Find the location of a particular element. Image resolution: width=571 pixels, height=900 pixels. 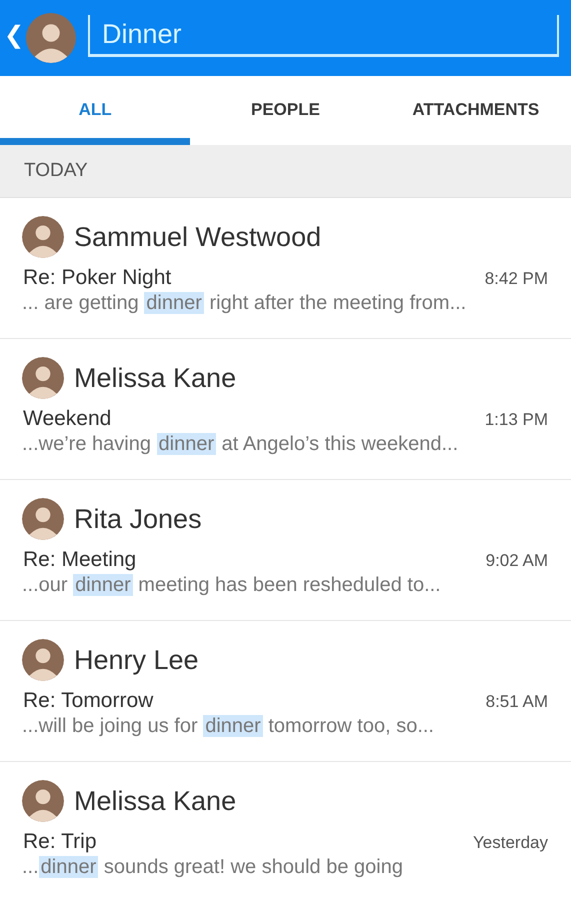

message-subject: Re: Tomorrow is located at coordinates (88, 701).